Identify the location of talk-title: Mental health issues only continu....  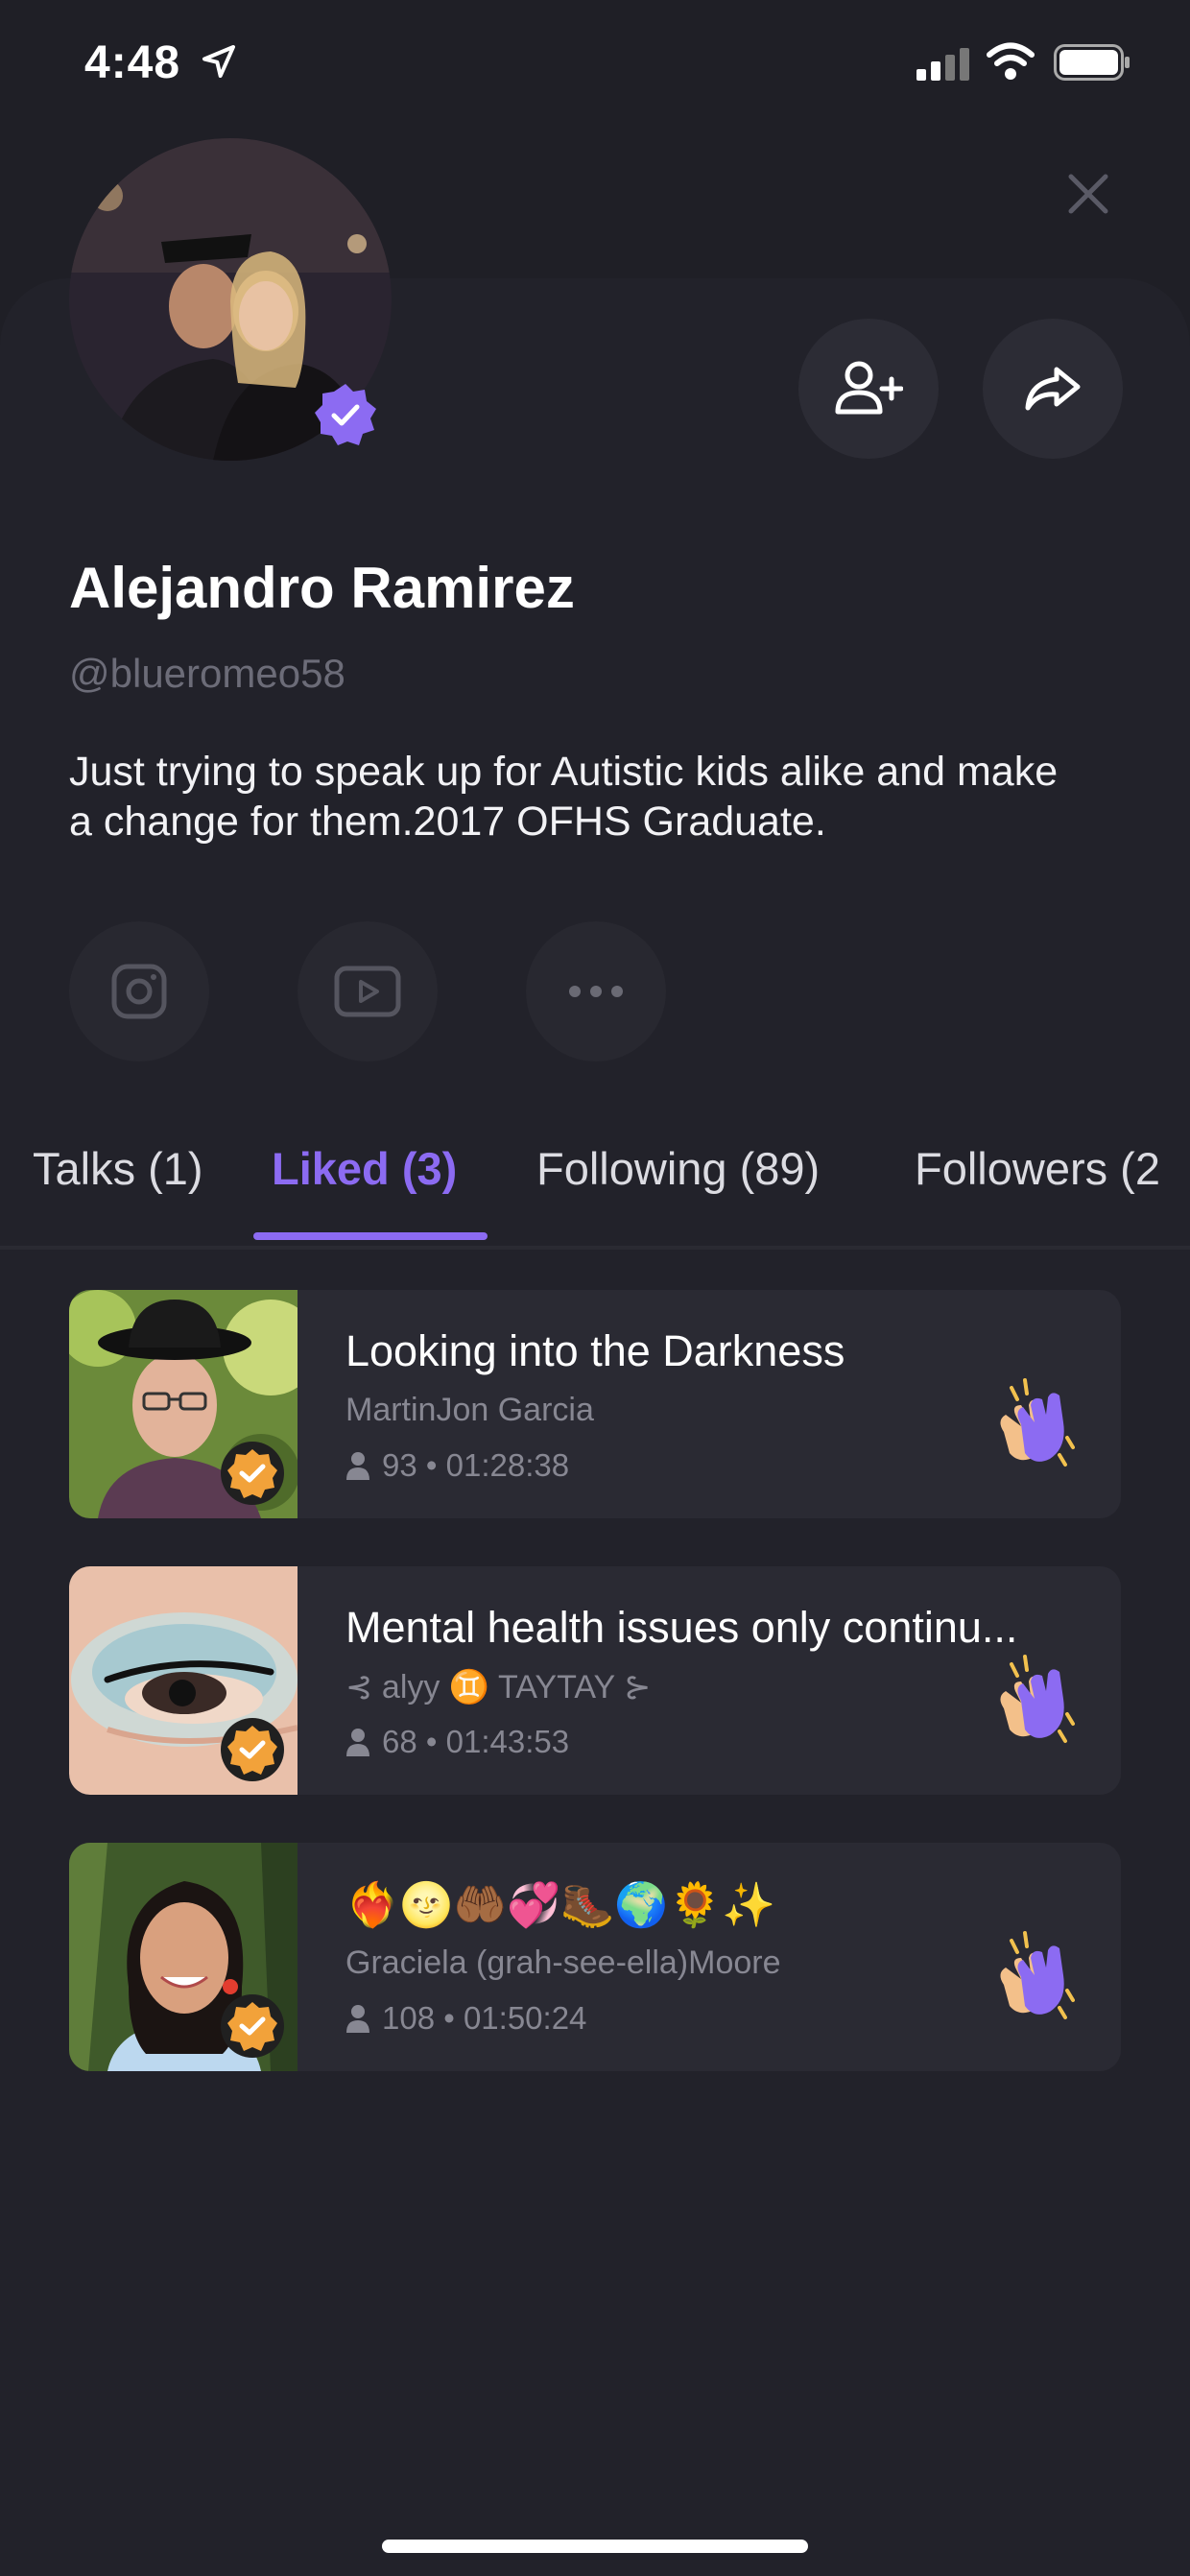
(682, 1627).